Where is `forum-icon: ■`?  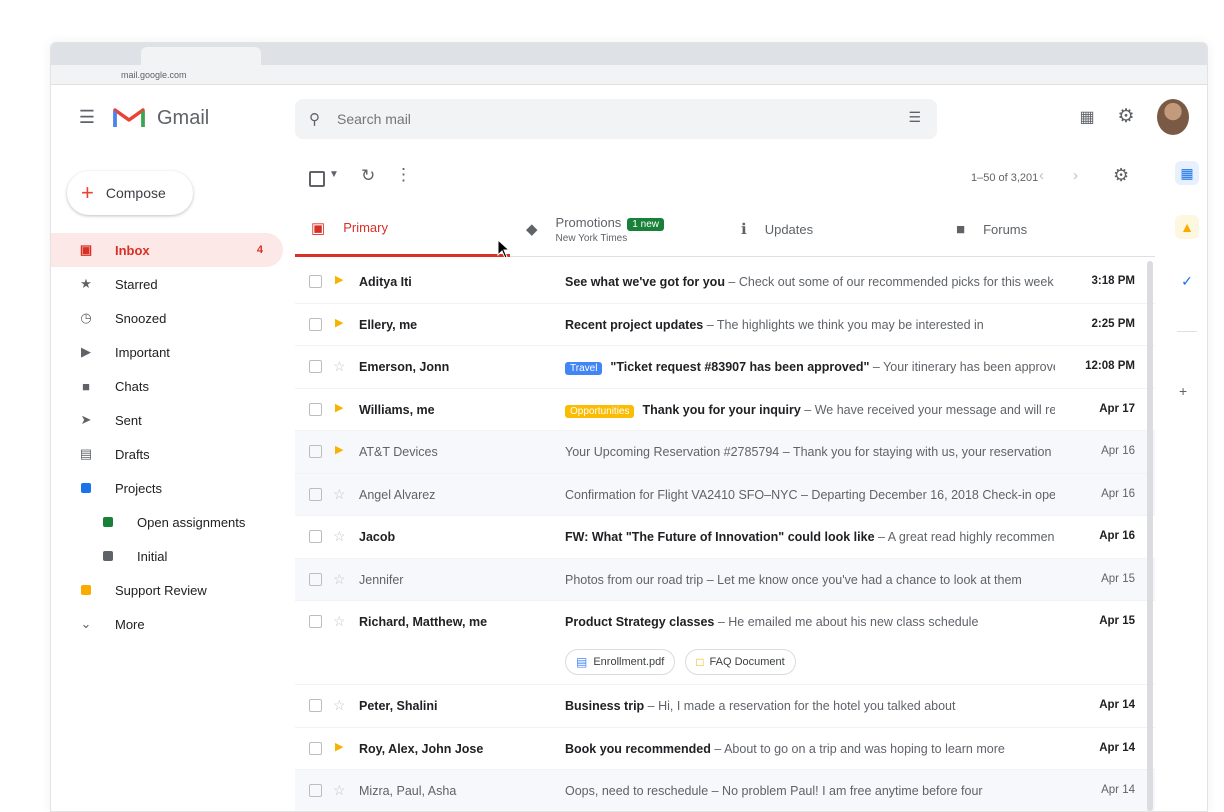
forum-icon: ■ is located at coordinates (961, 229).